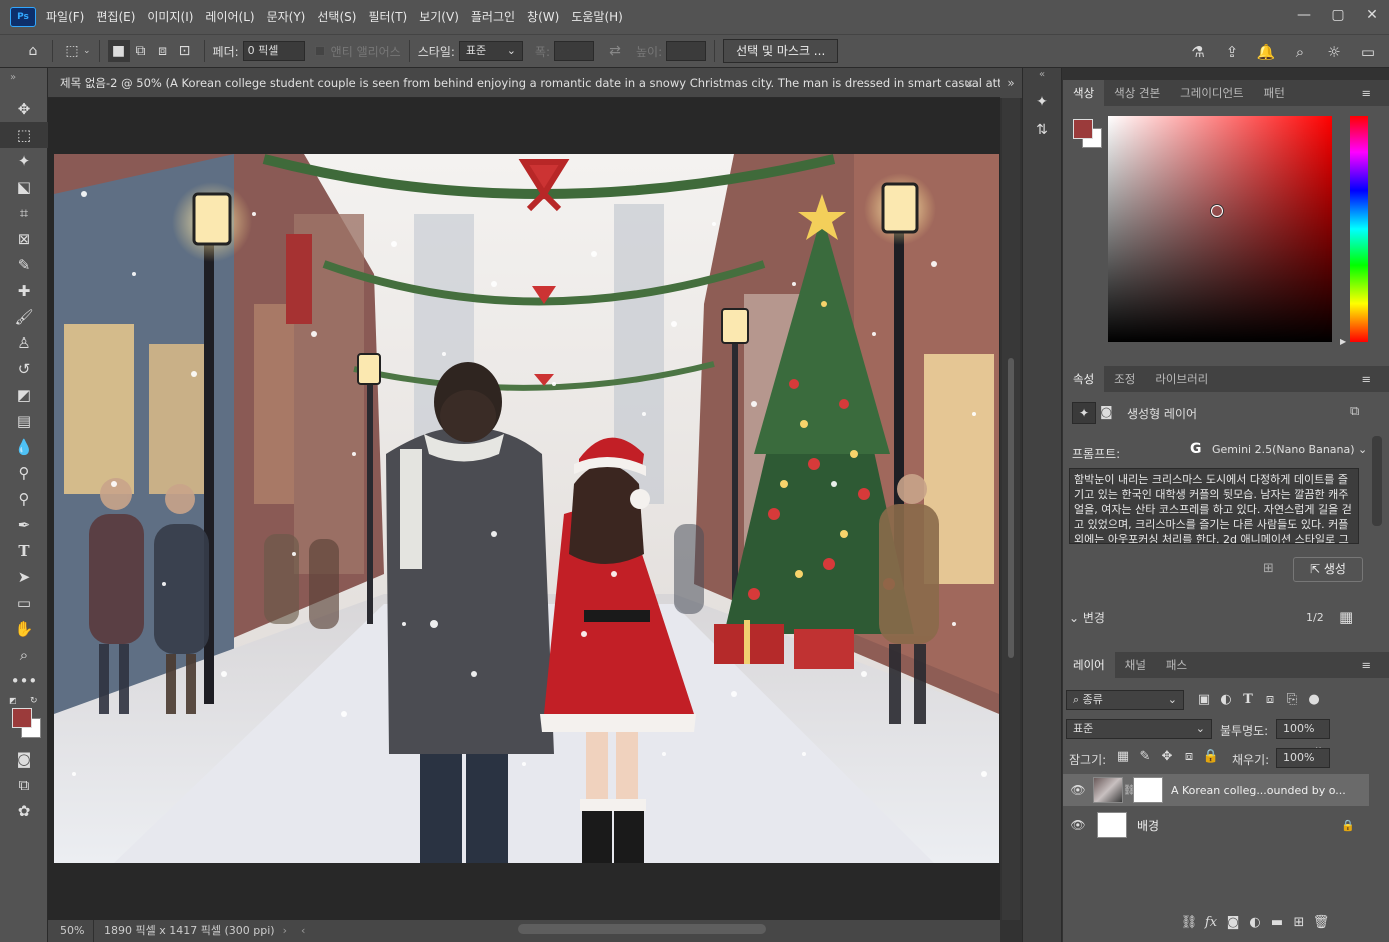 The height and width of the screenshot is (942, 1389). What do you see at coordinates (72, 51) in the screenshot?
I see `marquee-preset-icon: ⬚` at bounding box center [72, 51].